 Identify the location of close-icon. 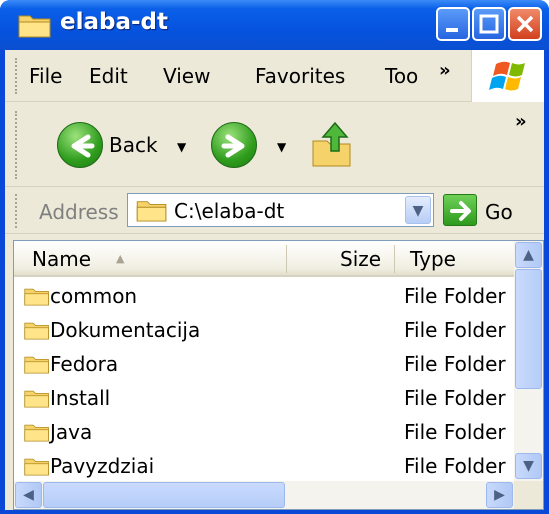
(525, 24).